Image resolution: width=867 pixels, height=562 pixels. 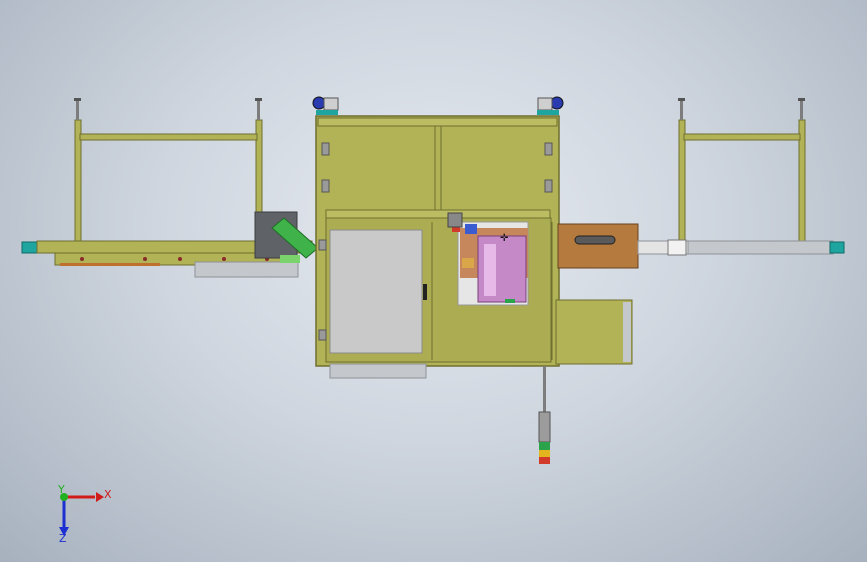 I want to click on right-overhead-frame, so click(x=742, y=172).